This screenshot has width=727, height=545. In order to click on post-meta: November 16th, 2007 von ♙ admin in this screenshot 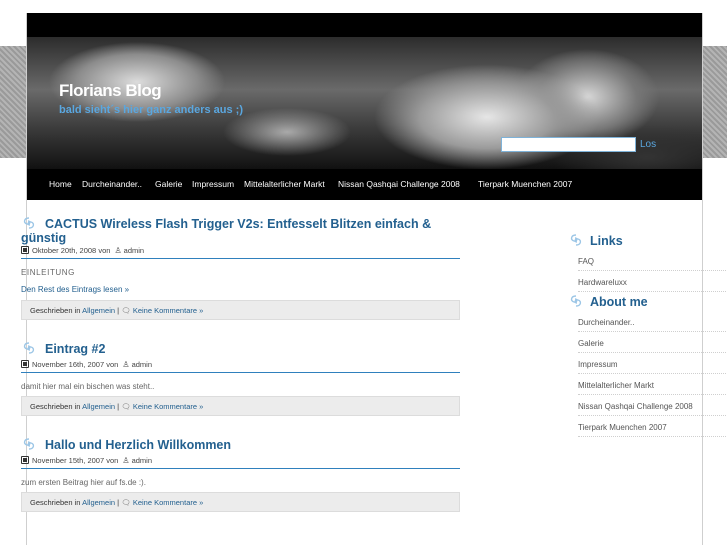, I will do `click(86, 364)`.